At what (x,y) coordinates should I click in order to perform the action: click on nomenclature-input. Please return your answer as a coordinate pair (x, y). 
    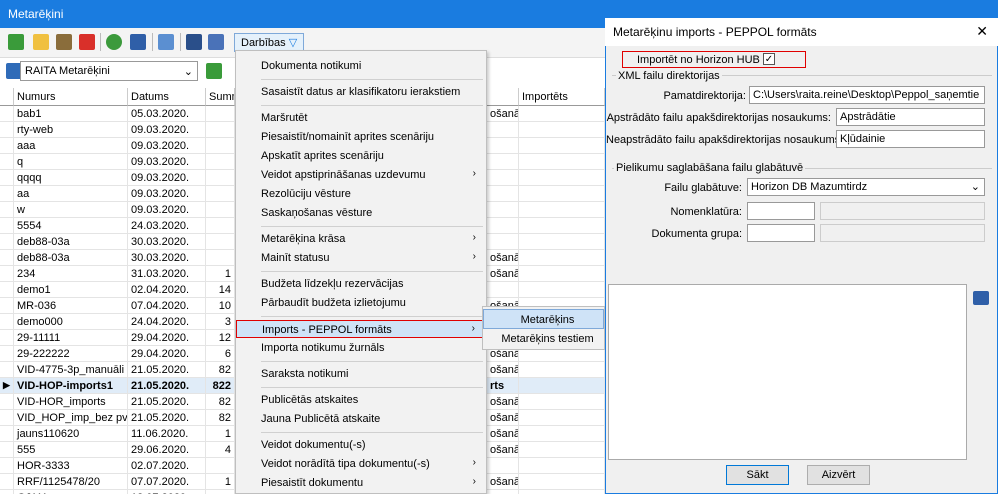
    Looking at the image, I should click on (781, 211).